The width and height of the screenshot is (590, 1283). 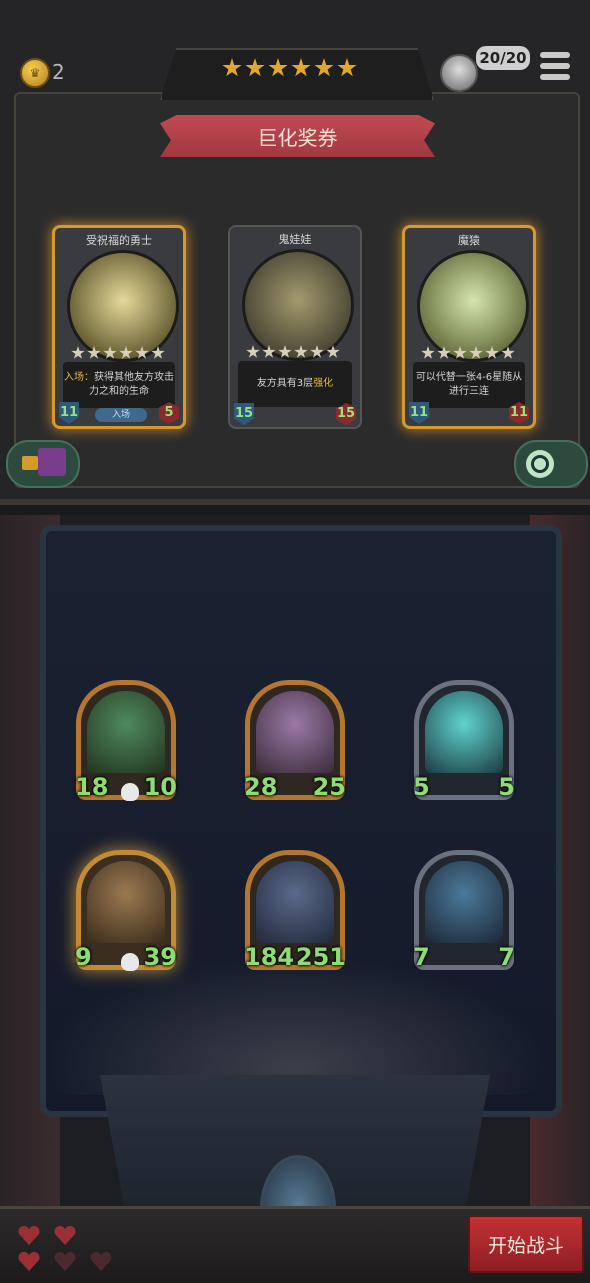 What do you see at coordinates (506, 787) in the screenshot?
I see `minion-health: 5` at bounding box center [506, 787].